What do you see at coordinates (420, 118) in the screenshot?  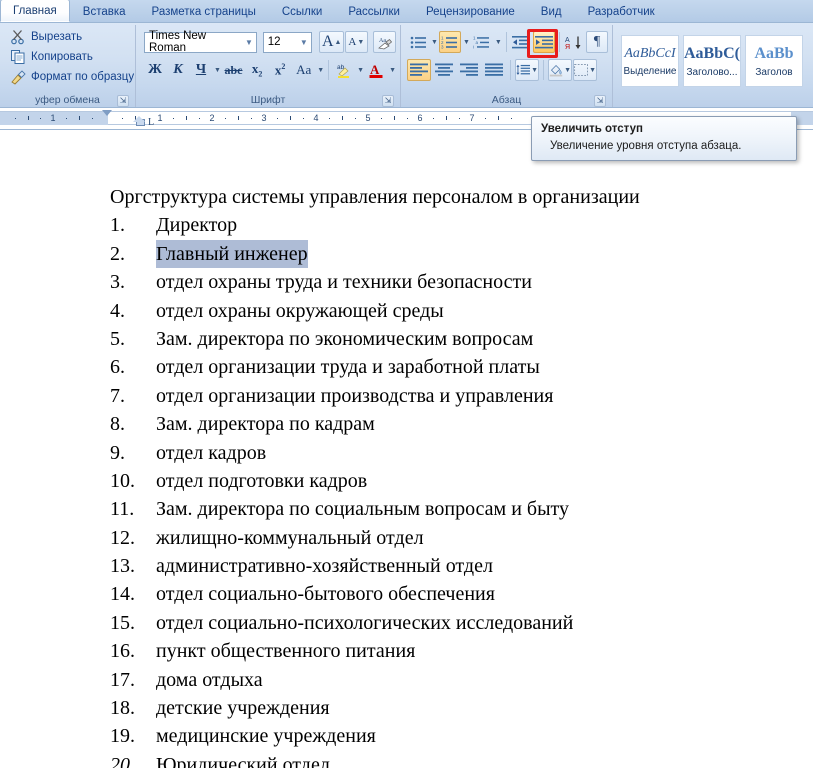 I see `ruler-tick-label: 6` at bounding box center [420, 118].